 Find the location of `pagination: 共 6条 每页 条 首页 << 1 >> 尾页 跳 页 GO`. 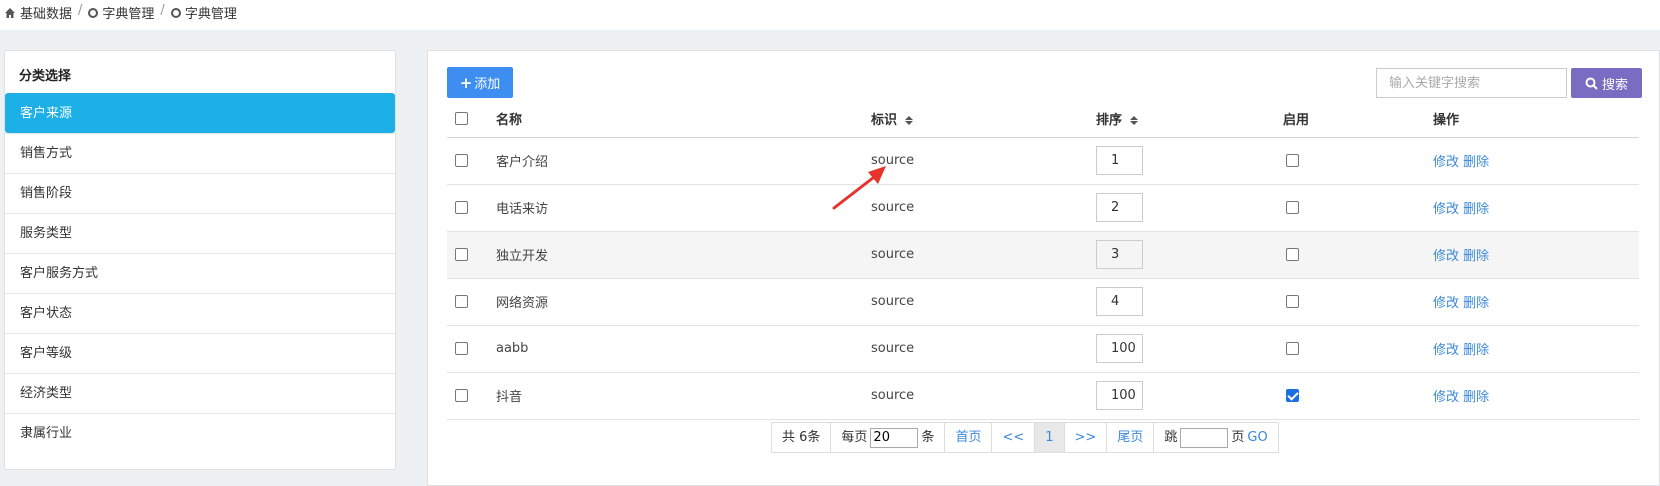

pagination: 共 6条 每页 条 首页 << 1 >> 尾页 跳 页 GO is located at coordinates (1025, 437).